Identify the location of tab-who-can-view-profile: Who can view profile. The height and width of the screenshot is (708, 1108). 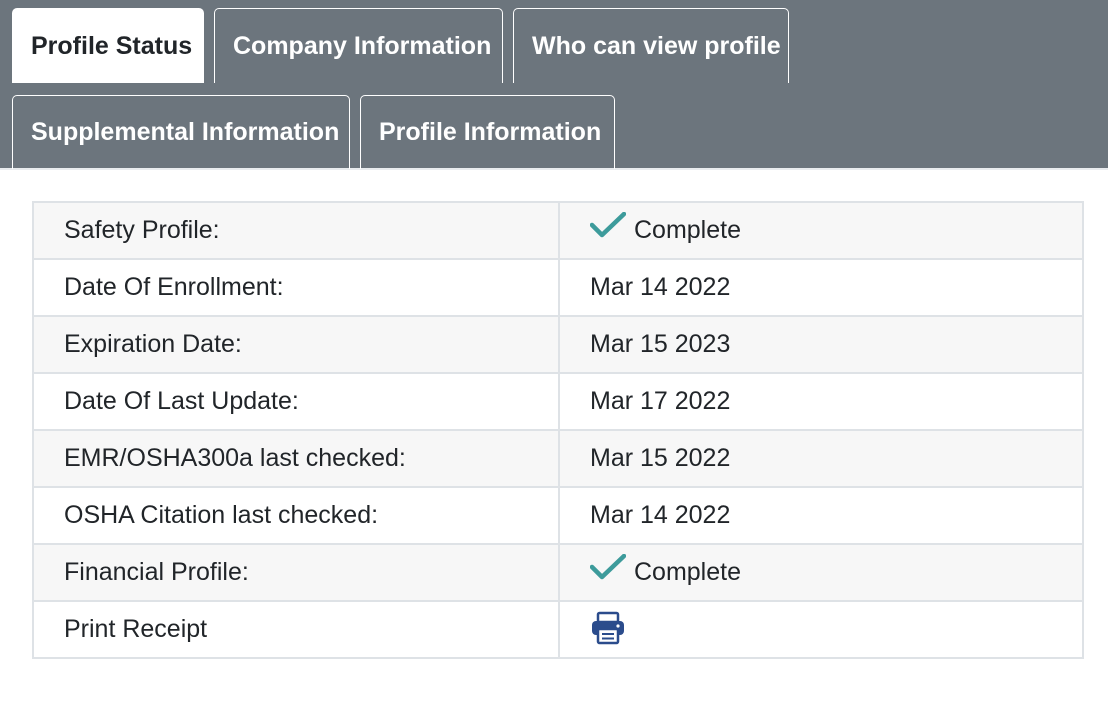
(651, 45).